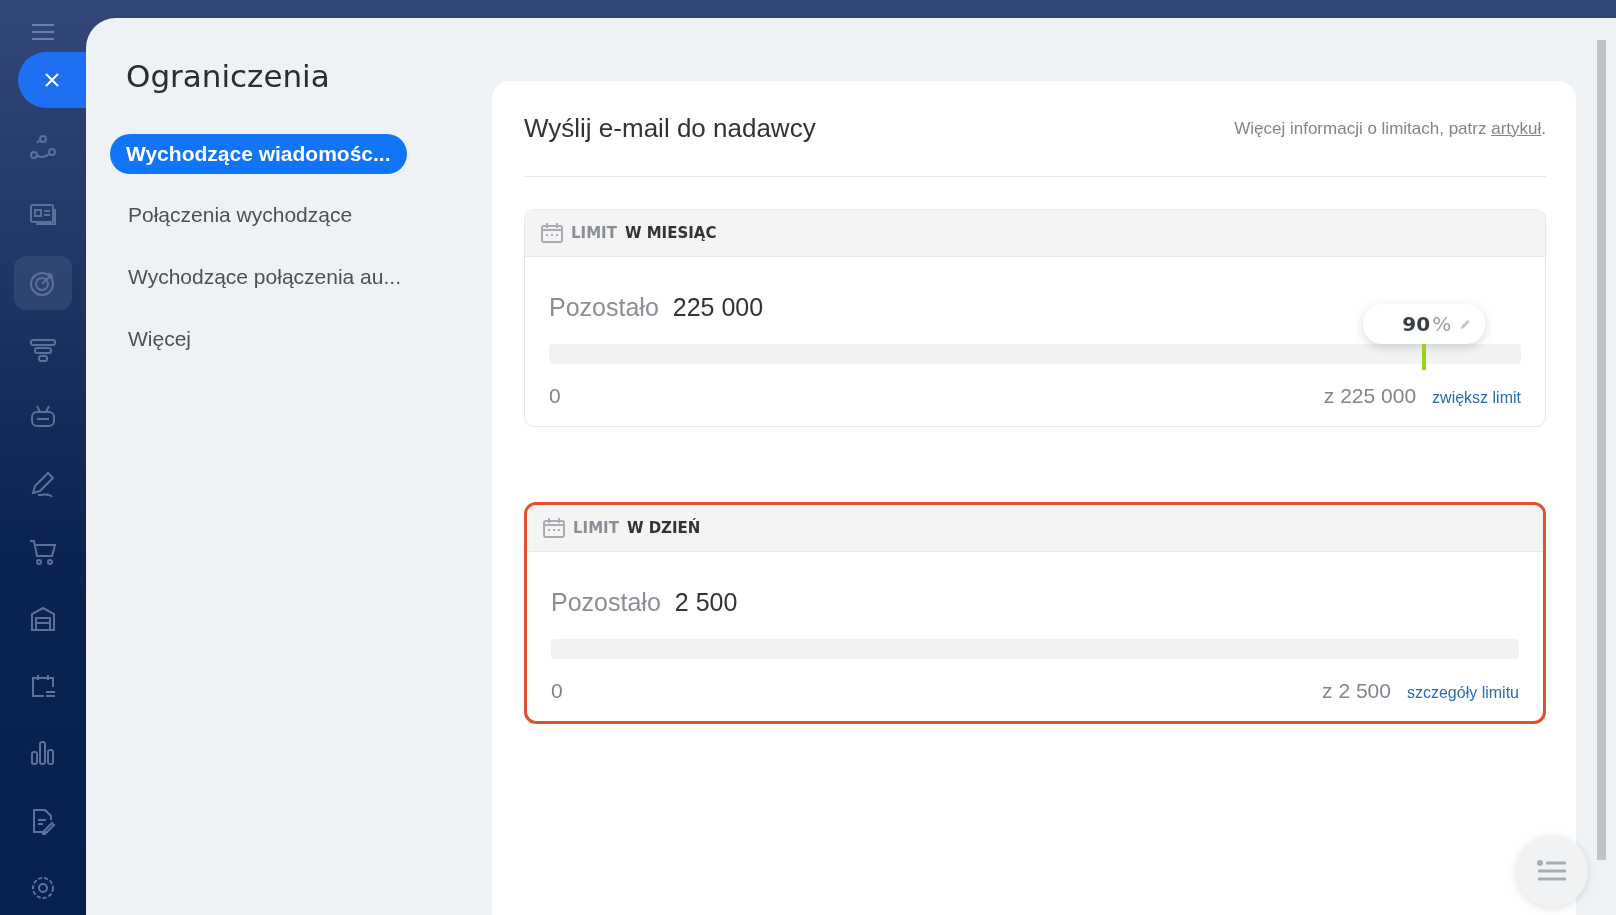  I want to click on close-icon, so click(52, 80).